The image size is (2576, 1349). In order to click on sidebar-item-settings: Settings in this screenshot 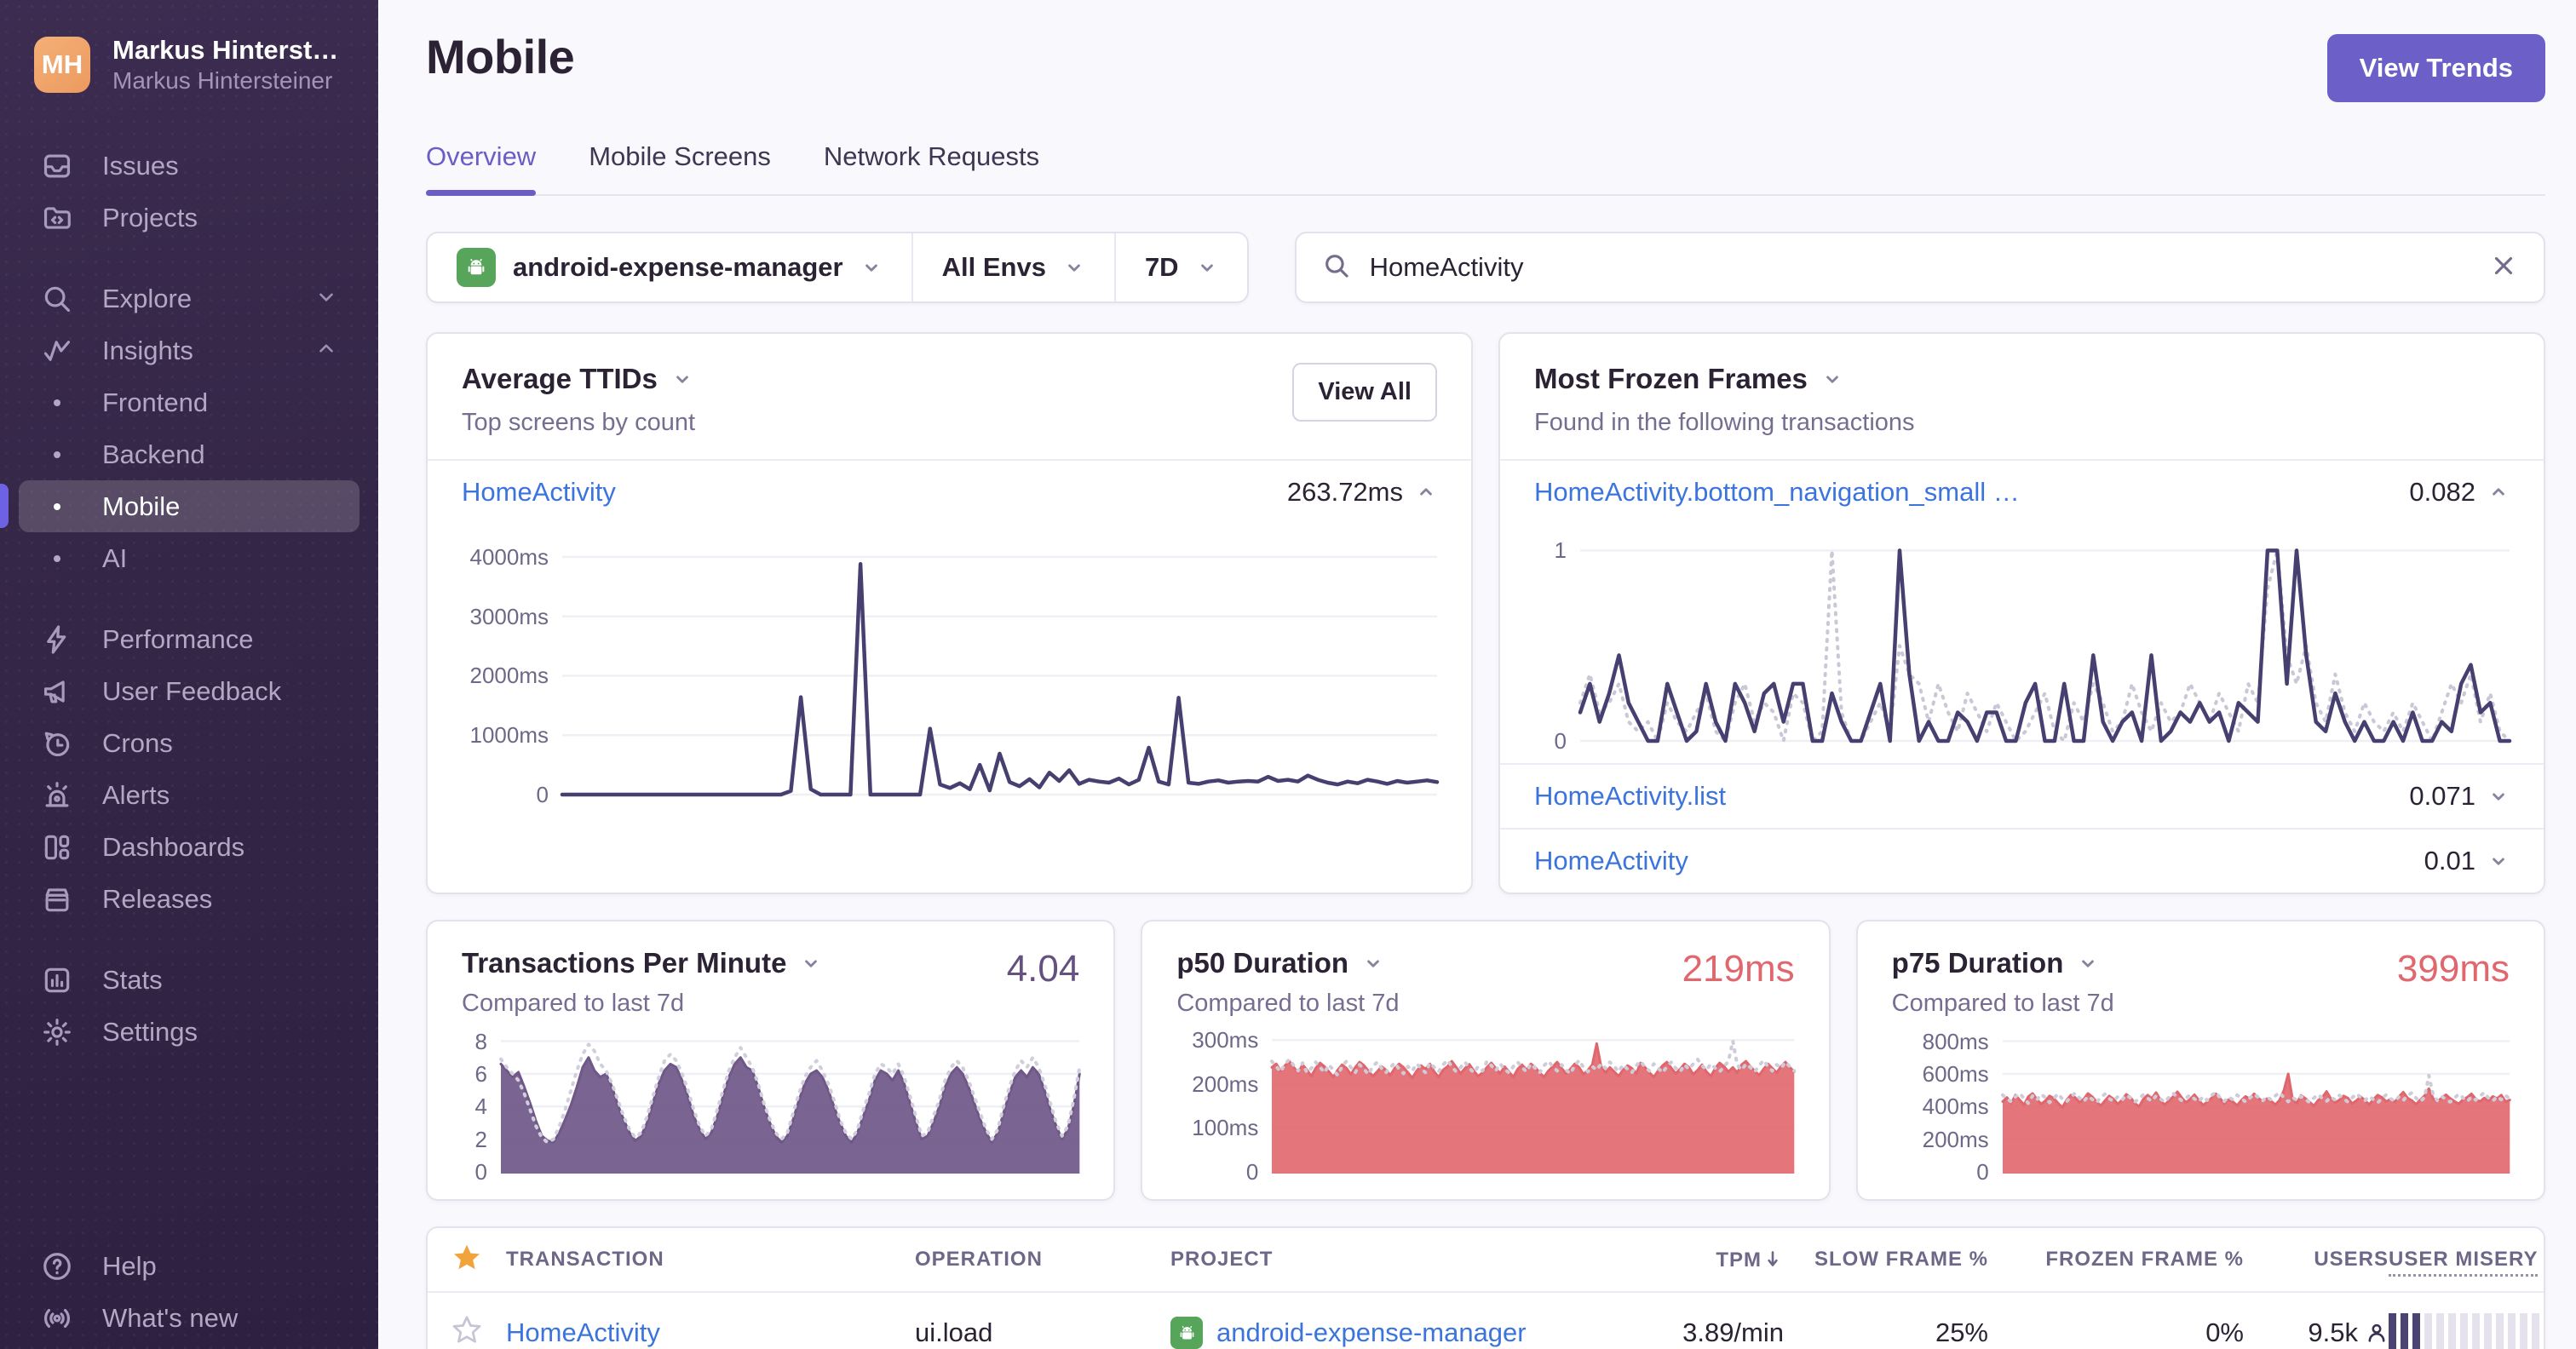, I will do `click(189, 1032)`.